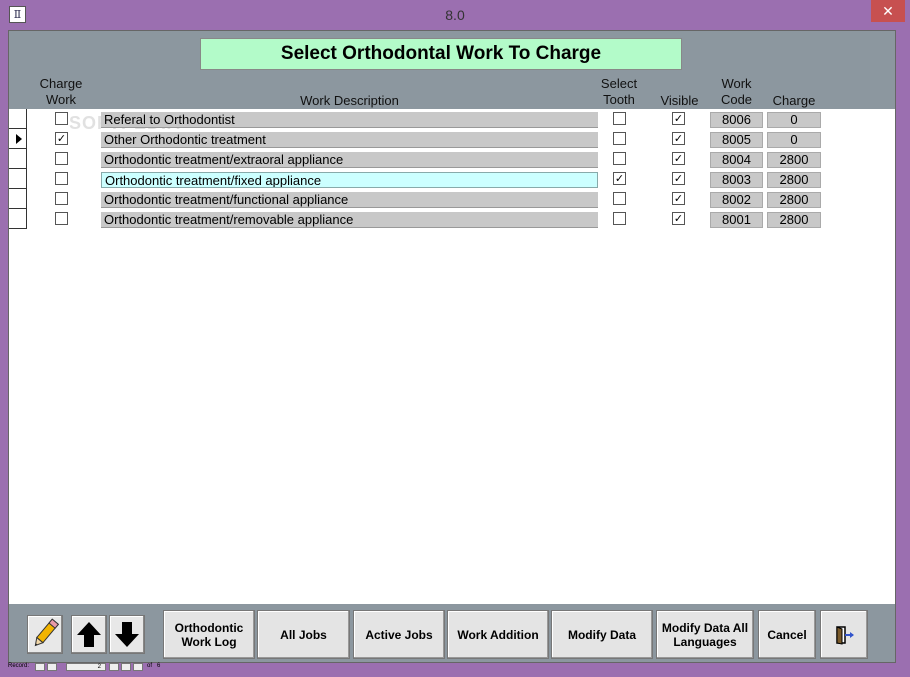 This screenshot has height=677, width=910. I want to click on record-of-label: of, so click(150, 666).